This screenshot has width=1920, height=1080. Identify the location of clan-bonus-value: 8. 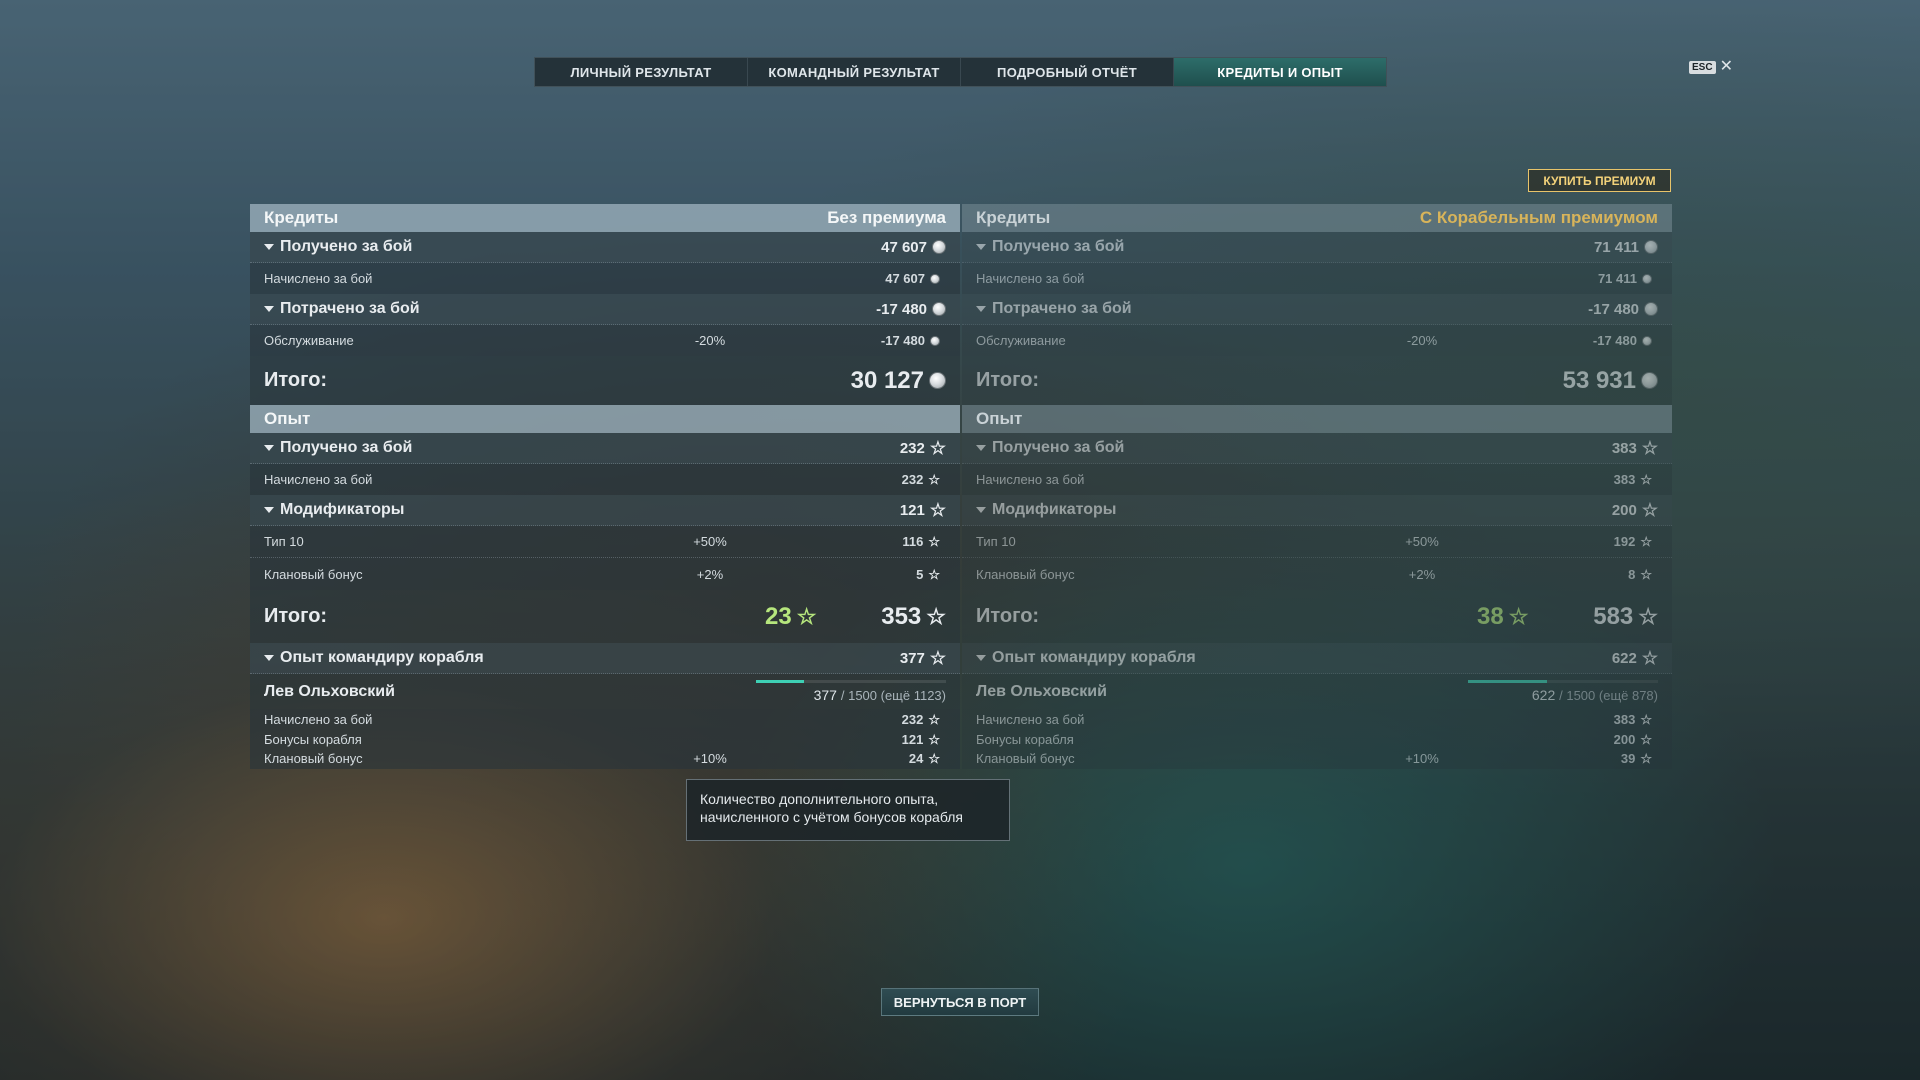
(1632, 574).